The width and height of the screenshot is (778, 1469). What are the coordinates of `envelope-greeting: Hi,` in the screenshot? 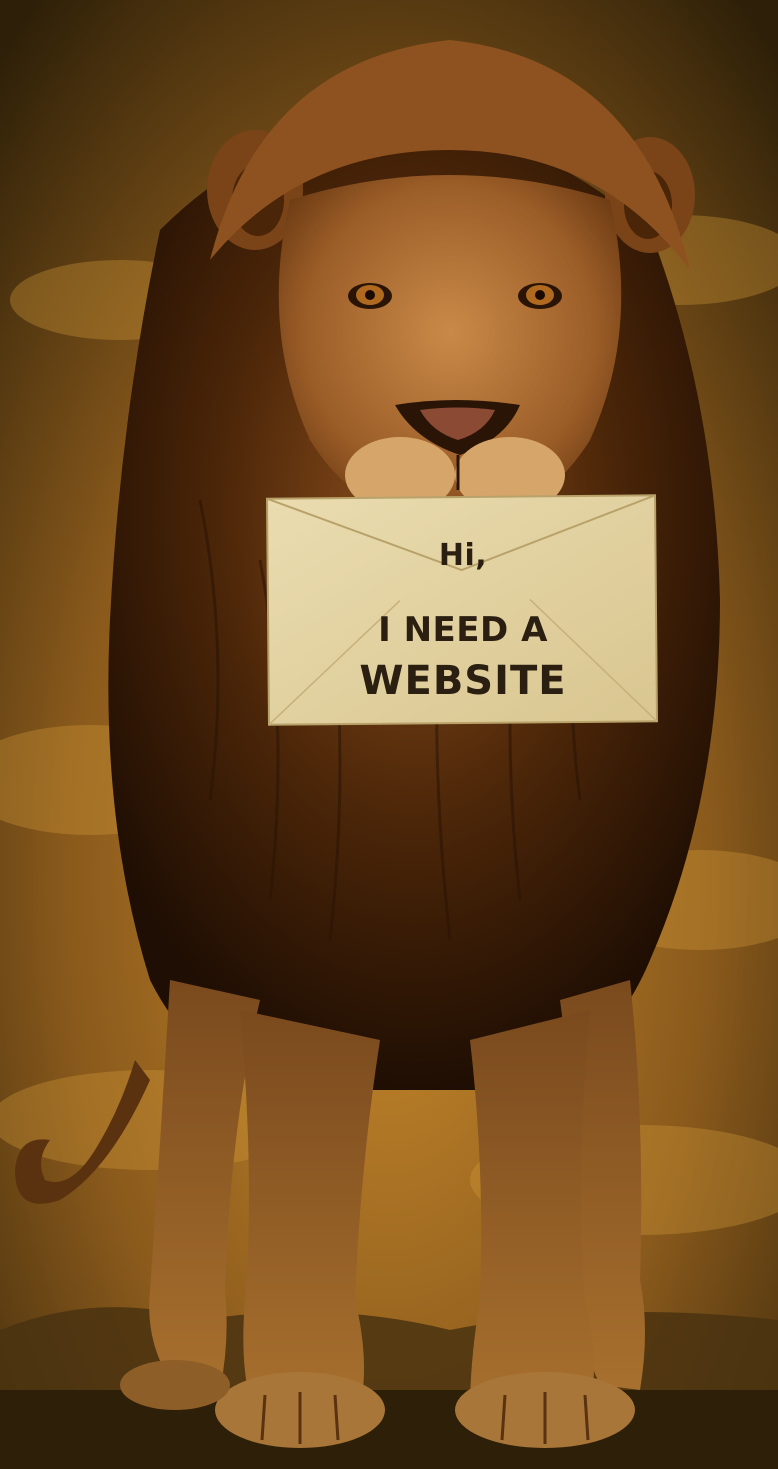 It's located at (463, 555).